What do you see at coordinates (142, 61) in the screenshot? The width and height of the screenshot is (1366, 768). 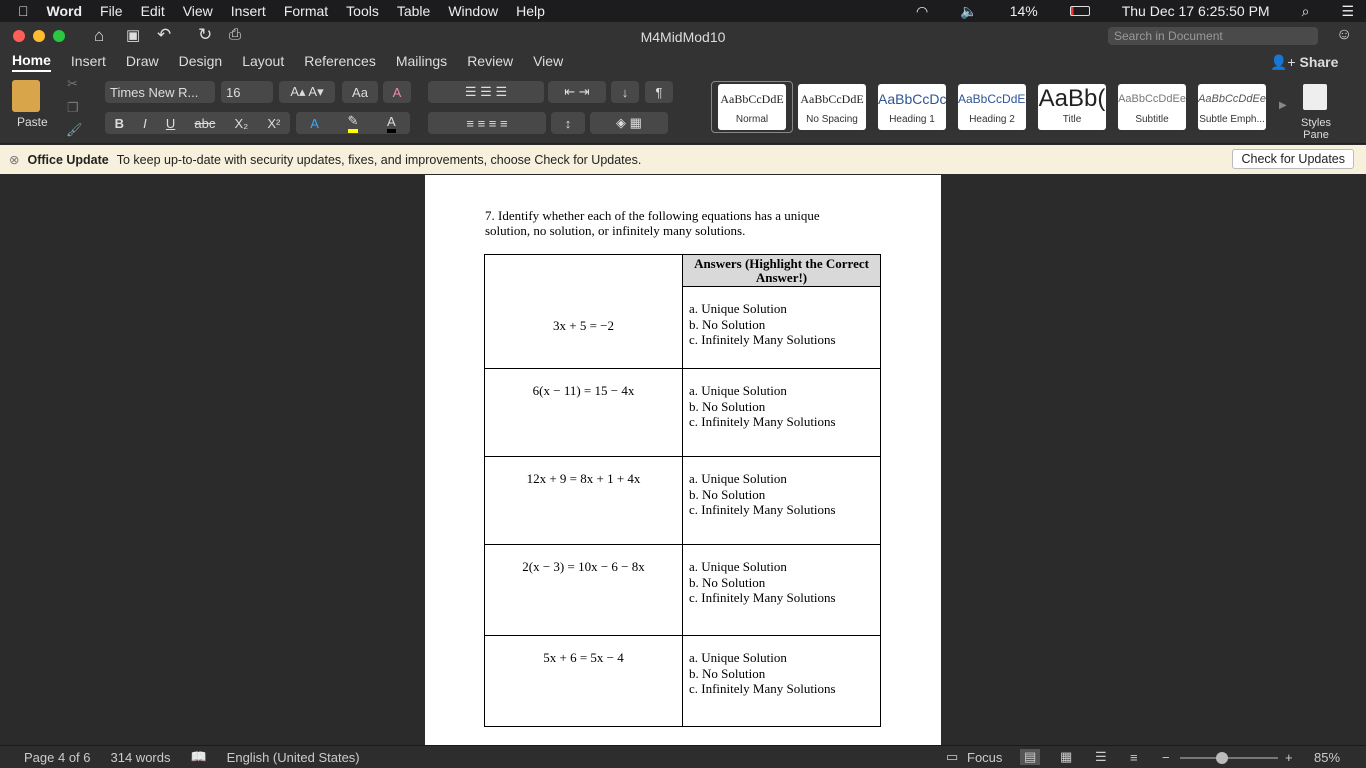 I see `tab-draw: Draw` at bounding box center [142, 61].